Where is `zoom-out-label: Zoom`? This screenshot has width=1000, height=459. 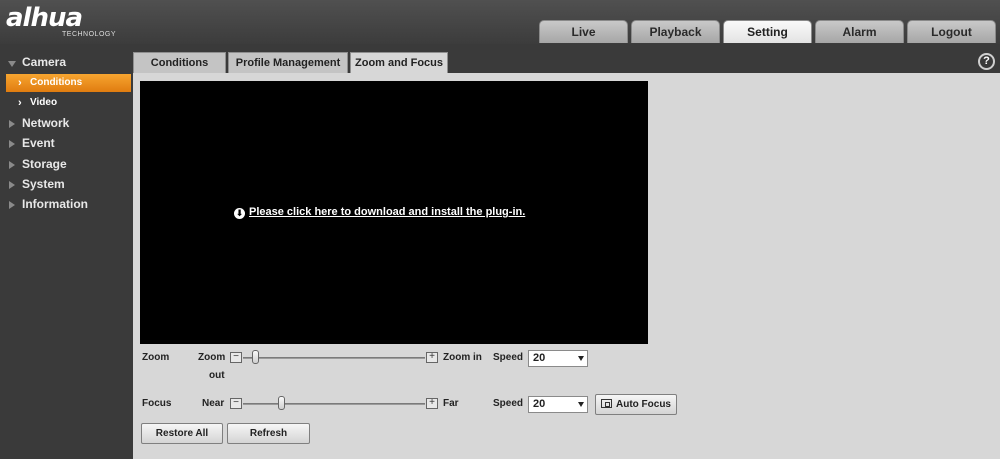
zoom-out-label: Zoom is located at coordinates (212, 357).